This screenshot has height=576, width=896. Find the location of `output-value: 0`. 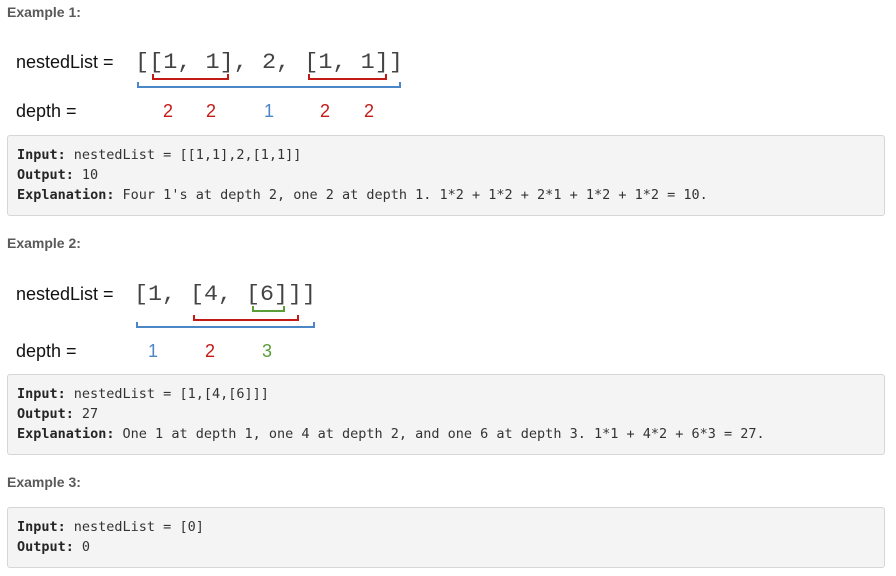

output-value: 0 is located at coordinates (86, 547).